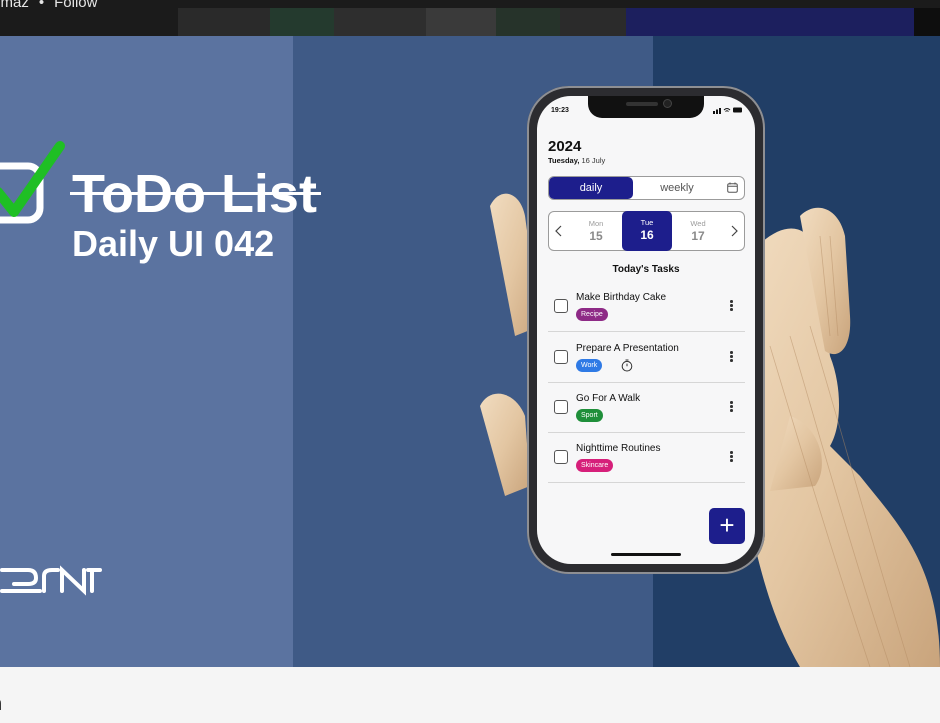 This screenshot has height=723, width=940. What do you see at coordinates (627, 365) in the screenshot?
I see `timer-icon` at bounding box center [627, 365].